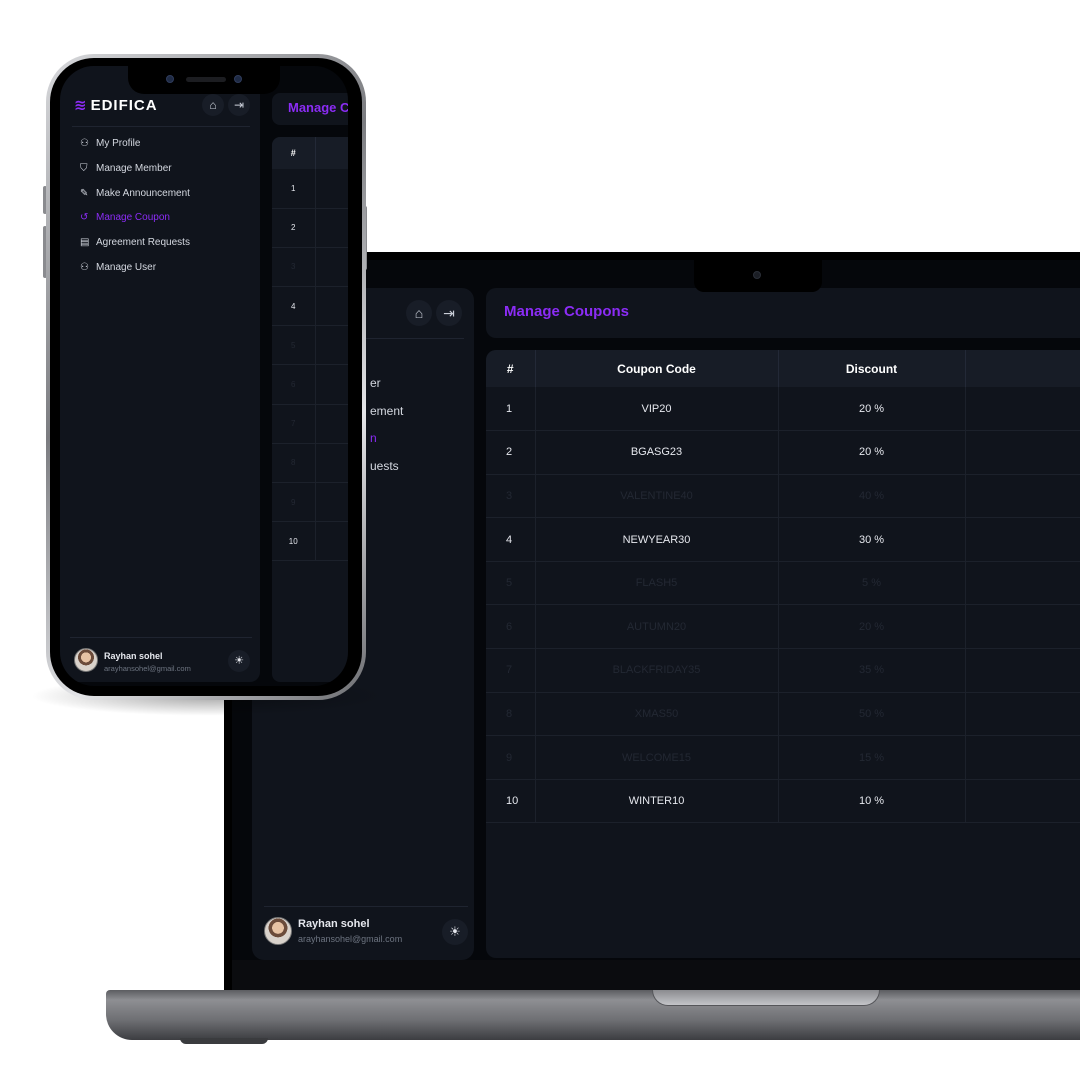 Image resolution: width=1080 pixels, height=1080 pixels. What do you see at coordinates (657, 670) in the screenshot?
I see `coupon-code: BLACKFRIDAY35` at bounding box center [657, 670].